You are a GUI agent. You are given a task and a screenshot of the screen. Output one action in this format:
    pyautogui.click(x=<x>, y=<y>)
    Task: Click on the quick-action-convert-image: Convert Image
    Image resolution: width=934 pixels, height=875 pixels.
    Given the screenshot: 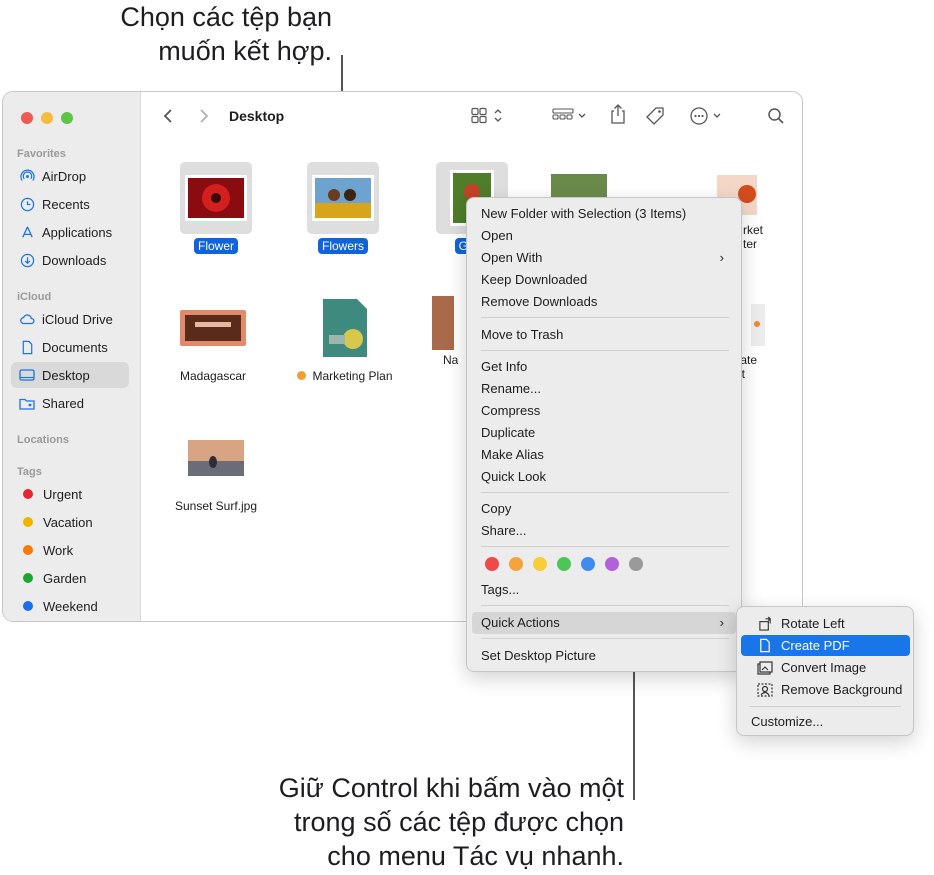 What is the action you would take?
    pyautogui.click(x=825, y=667)
    